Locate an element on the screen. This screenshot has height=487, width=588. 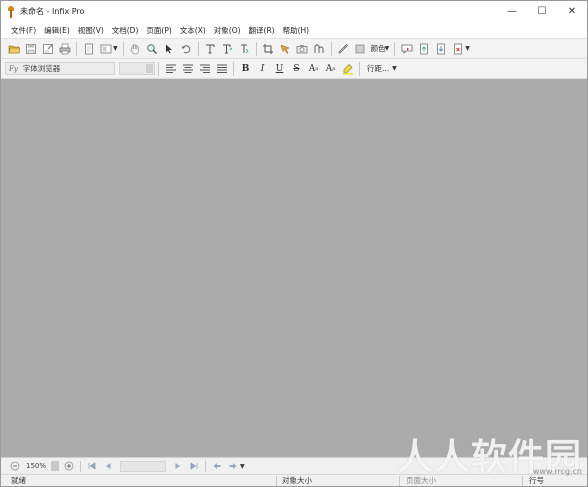
underline-button: U is located at coordinates (280, 69).